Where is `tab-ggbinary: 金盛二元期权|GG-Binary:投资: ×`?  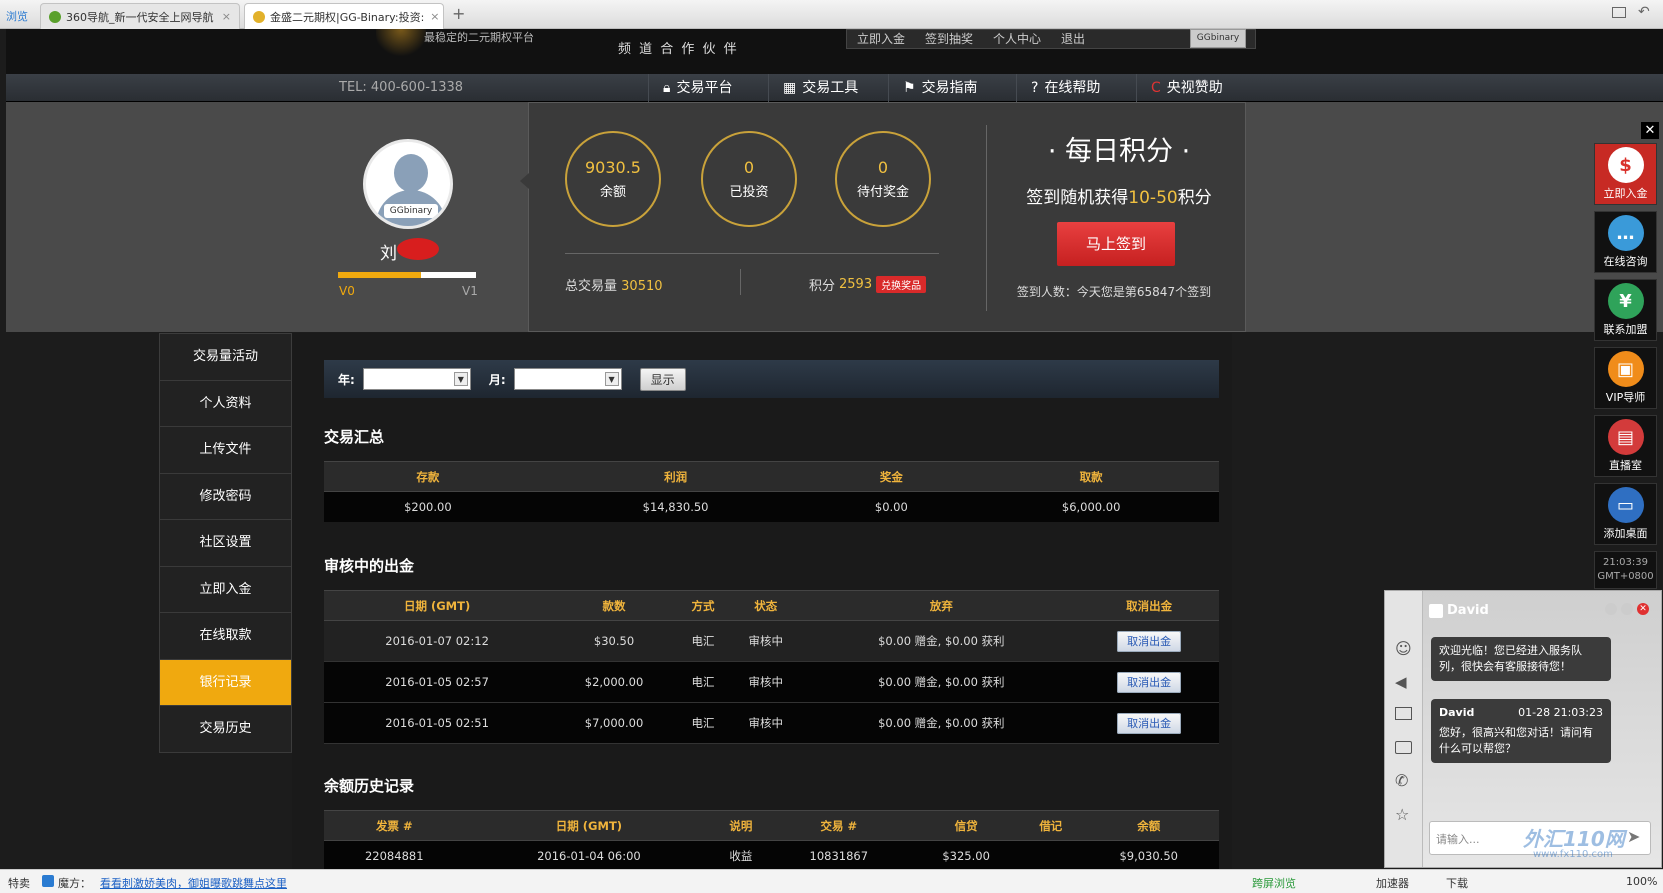
tab-ggbinary: 金盛二元期权|GG-Binary:投资: × is located at coordinates (344, 16).